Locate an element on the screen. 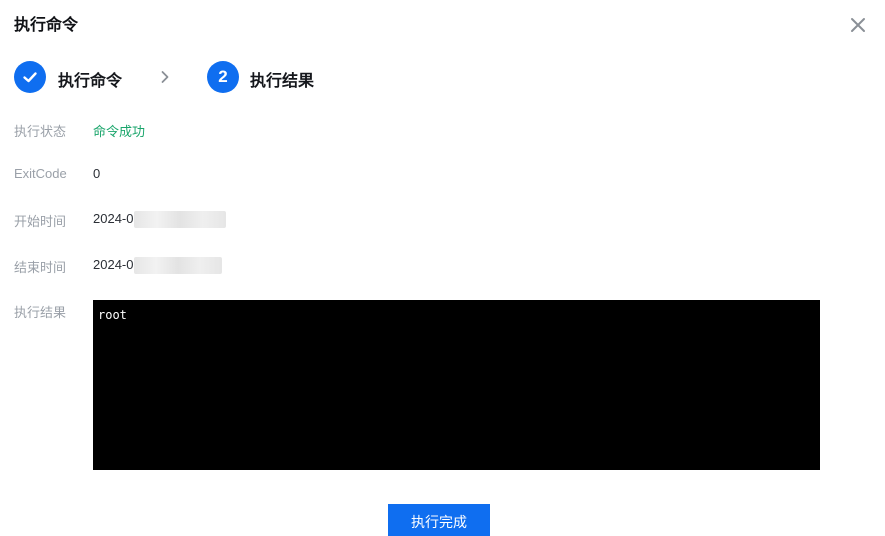  close-icon is located at coordinates (858, 25).